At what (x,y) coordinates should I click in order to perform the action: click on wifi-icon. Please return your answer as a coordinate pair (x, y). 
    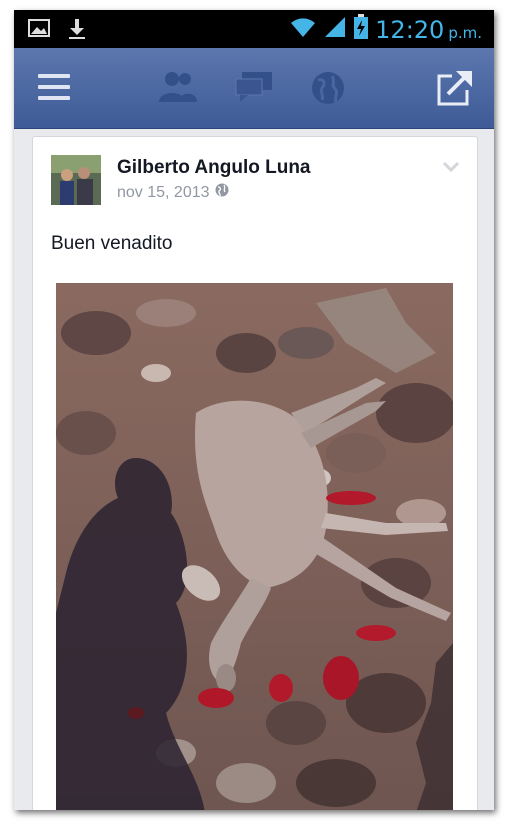
    Looking at the image, I should click on (303, 29).